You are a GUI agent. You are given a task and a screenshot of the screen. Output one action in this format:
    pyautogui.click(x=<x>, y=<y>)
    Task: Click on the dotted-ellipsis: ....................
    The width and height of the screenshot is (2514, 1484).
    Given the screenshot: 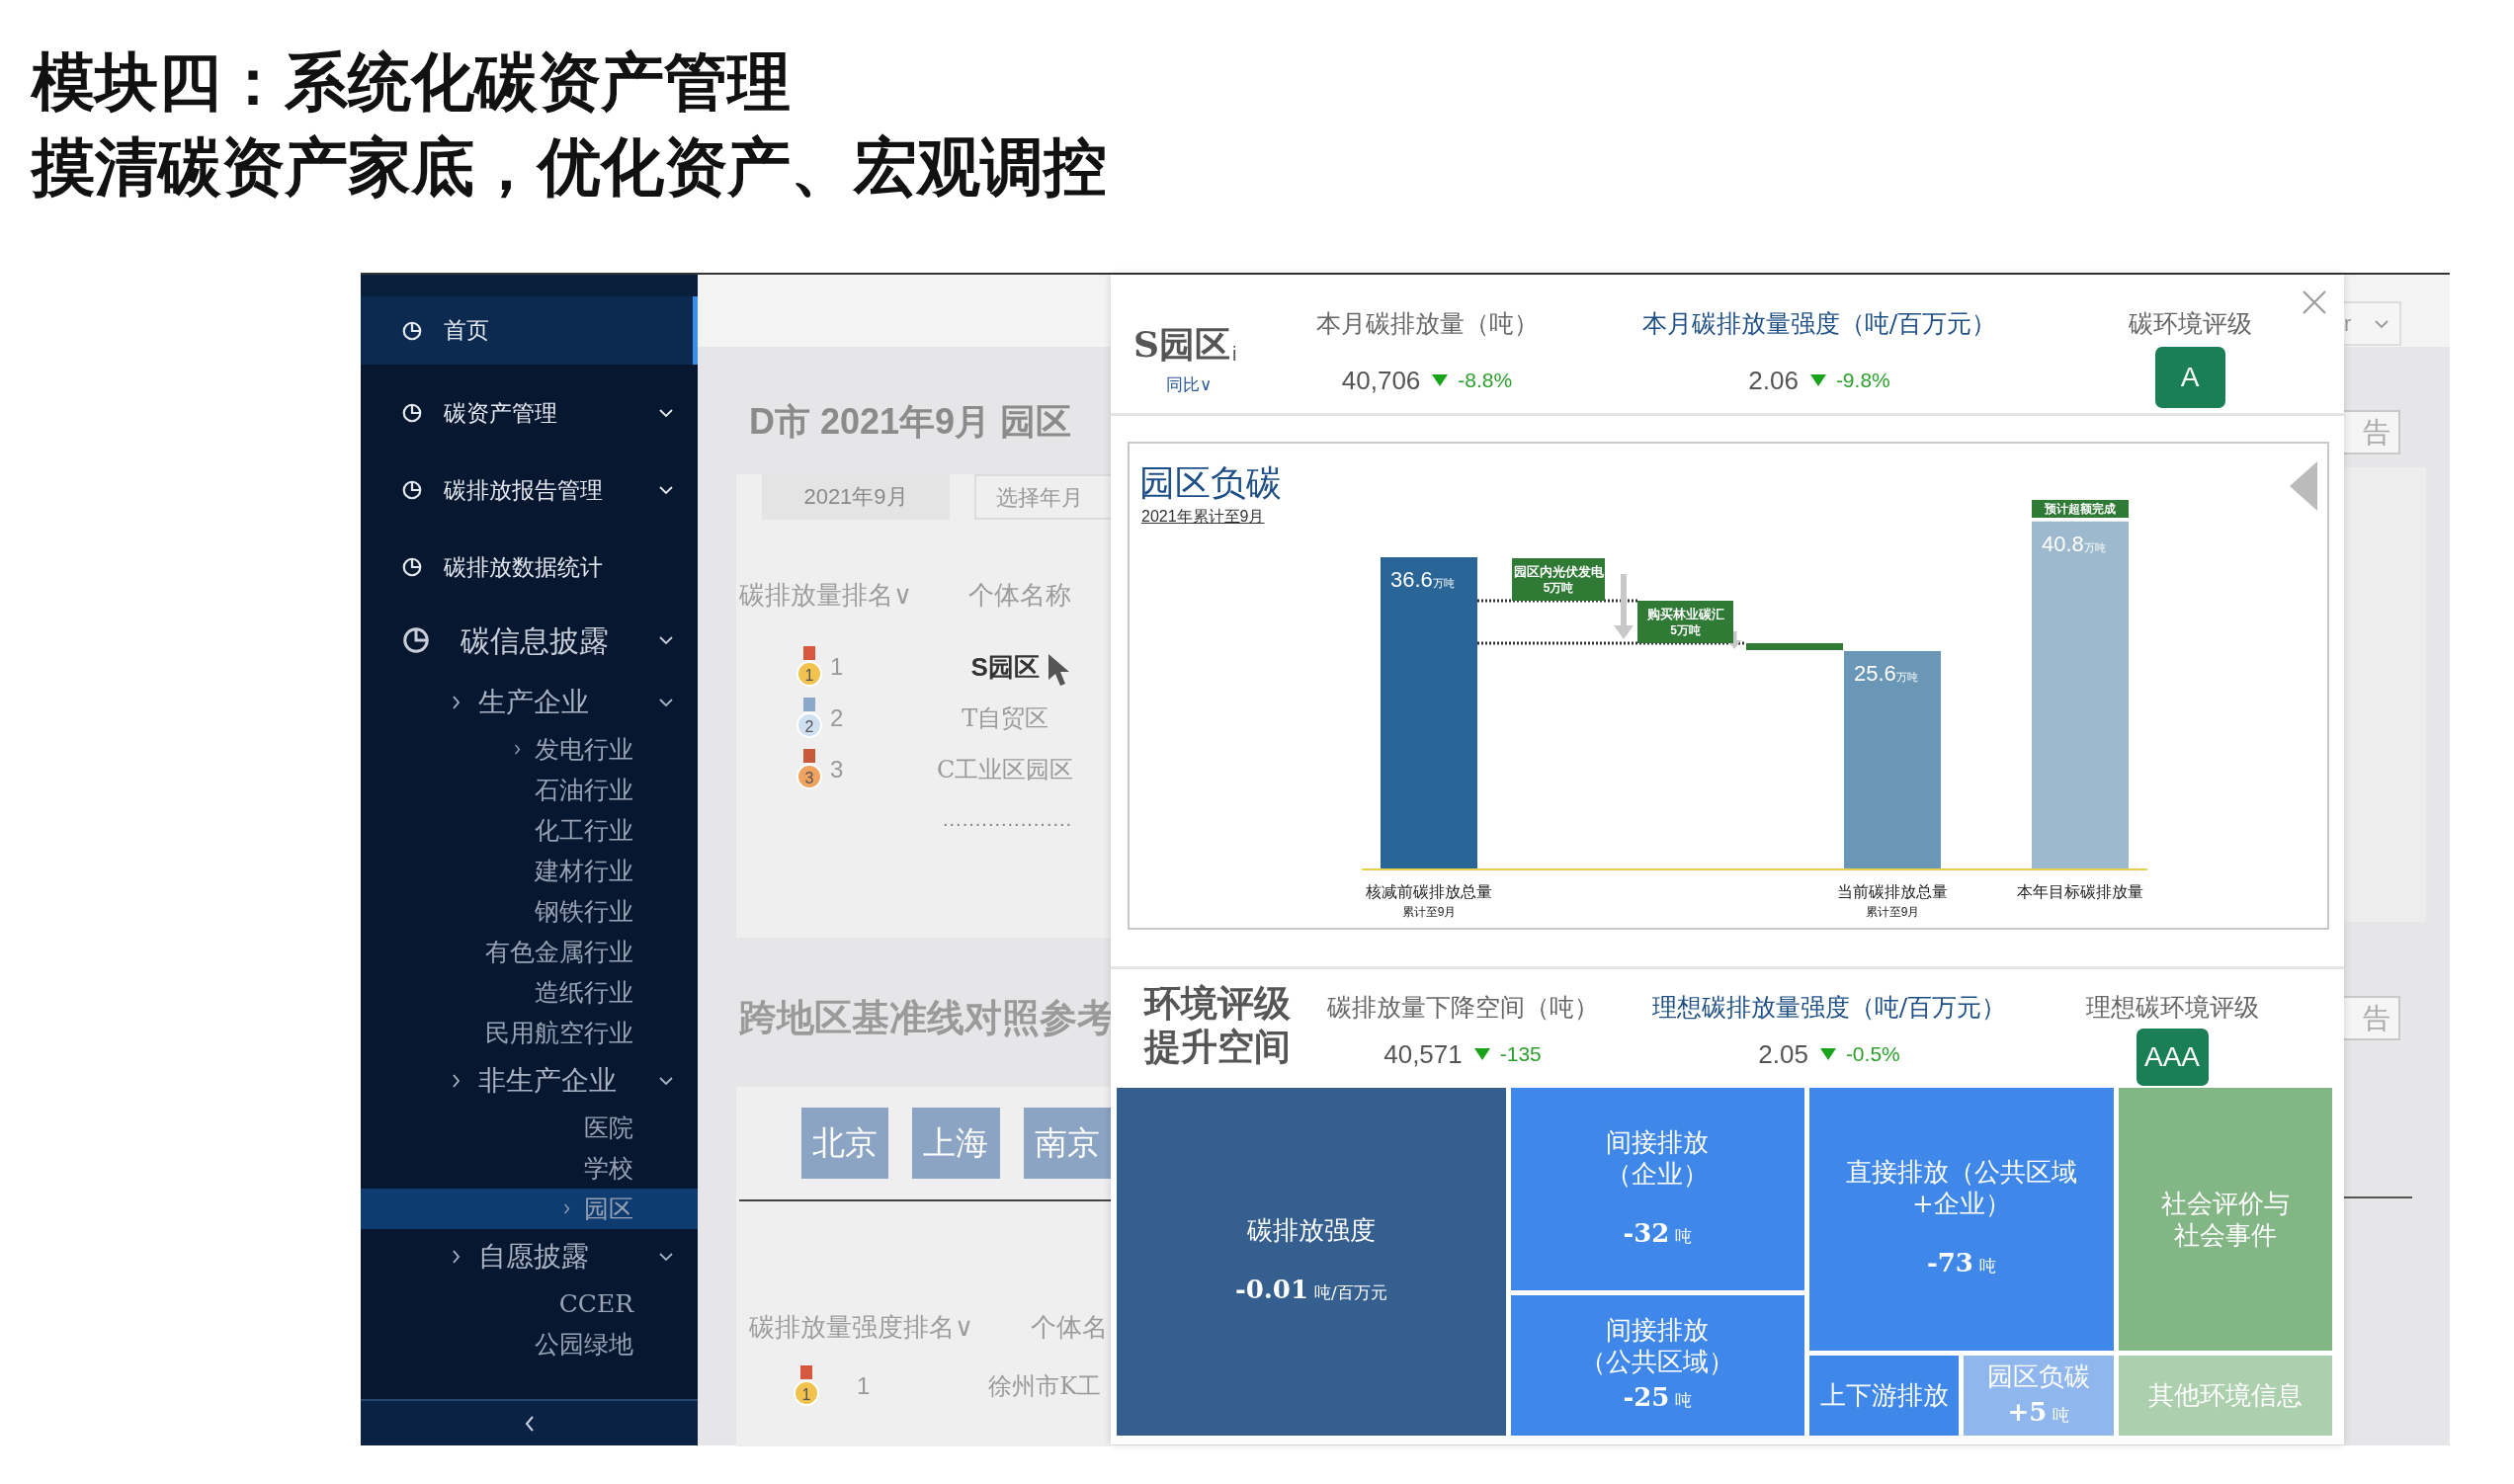 What is the action you would take?
    pyautogui.click(x=1008, y=819)
    